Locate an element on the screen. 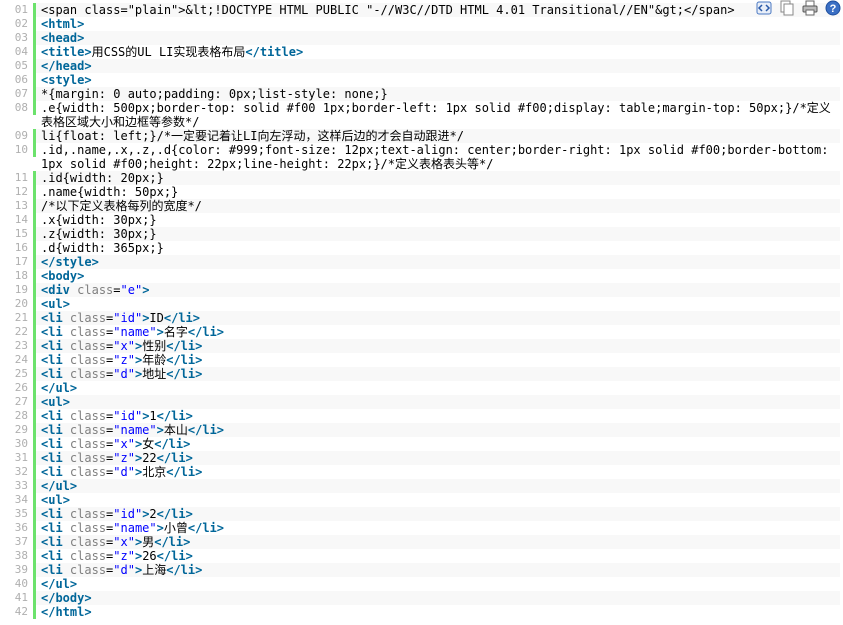 Image resolution: width=843 pixels, height=625 pixels. code-text: <li class="x">男</li> is located at coordinates (438, 542).